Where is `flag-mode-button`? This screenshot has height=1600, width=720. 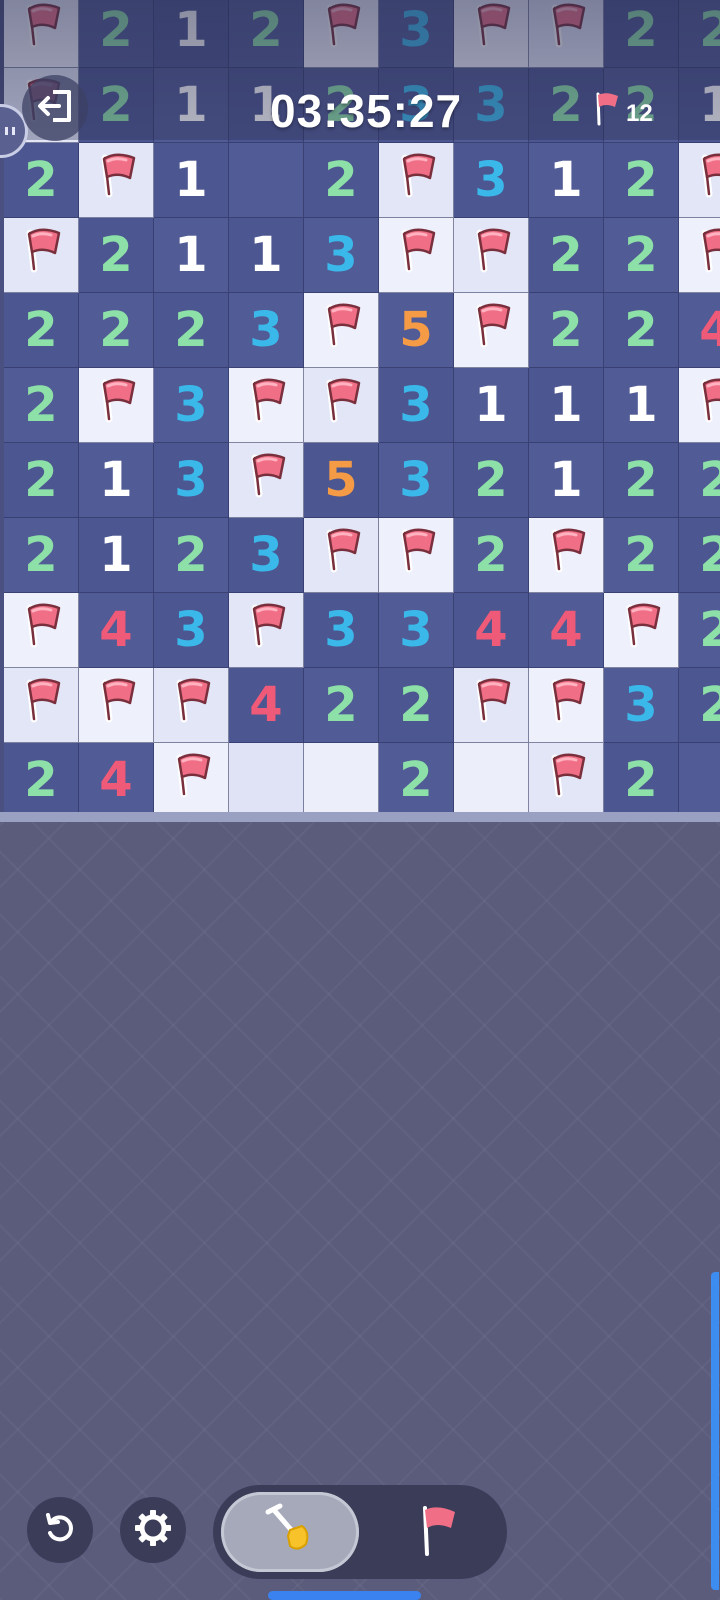 flag-mode-button is located at coordinates (438, 1532).